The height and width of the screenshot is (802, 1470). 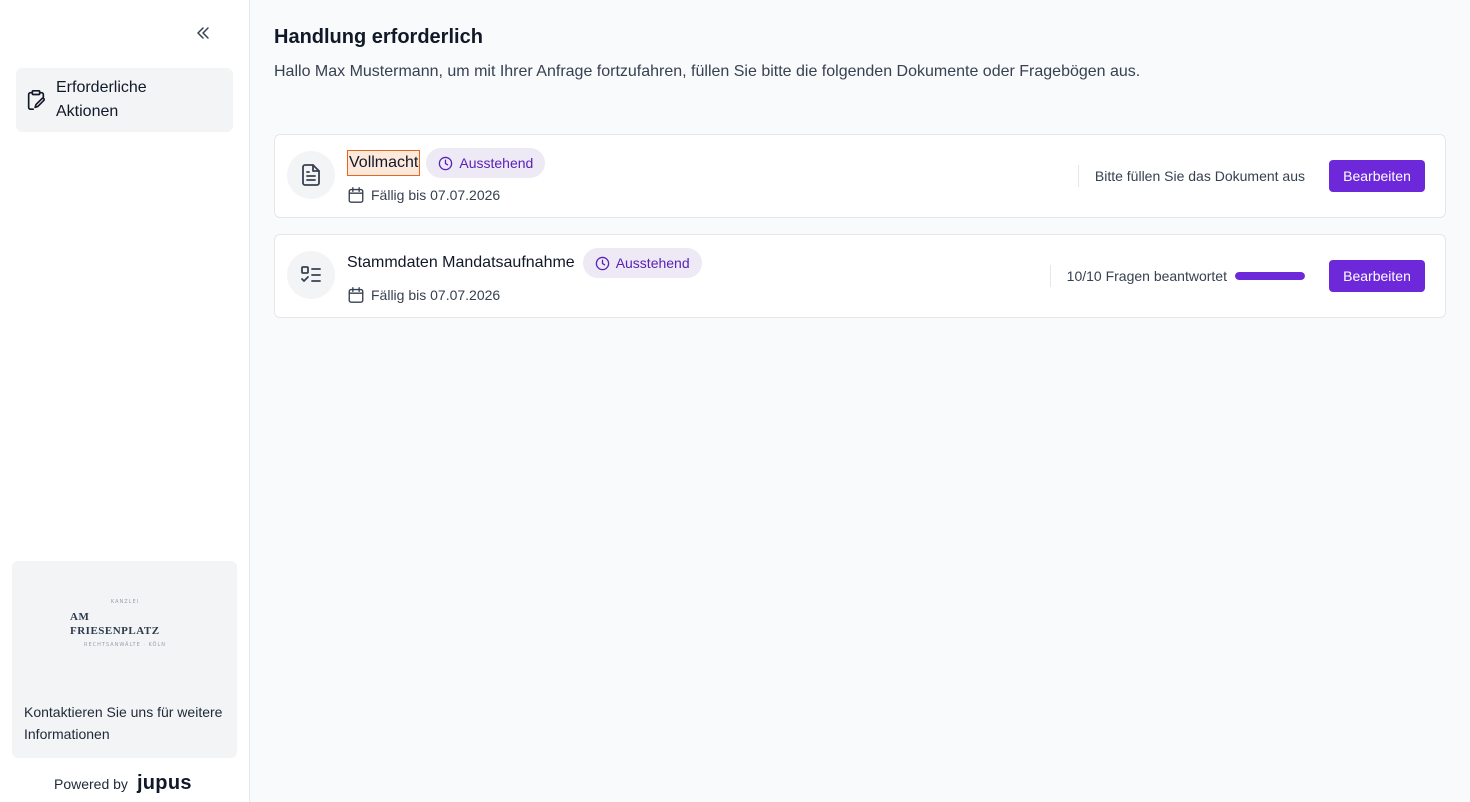 What do you see at coordinates (378, 37) in the screenshot?
I see `page-title: Handlung erforderlich` at bounding box center [378, 37].